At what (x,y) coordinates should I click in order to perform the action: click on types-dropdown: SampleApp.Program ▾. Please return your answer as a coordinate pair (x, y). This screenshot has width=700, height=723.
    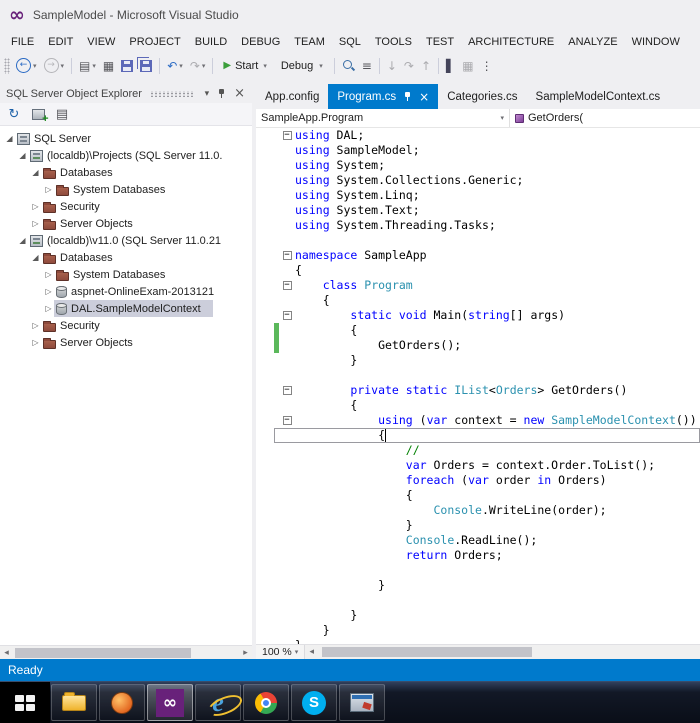
    Looking at the image, I should click on (383, 118).